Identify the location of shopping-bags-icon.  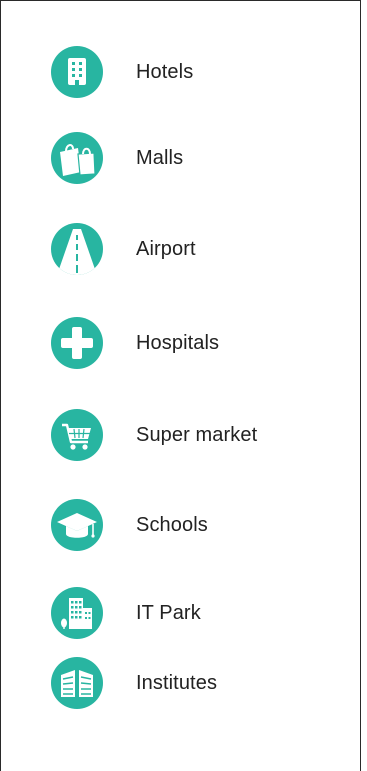
(77, 158).